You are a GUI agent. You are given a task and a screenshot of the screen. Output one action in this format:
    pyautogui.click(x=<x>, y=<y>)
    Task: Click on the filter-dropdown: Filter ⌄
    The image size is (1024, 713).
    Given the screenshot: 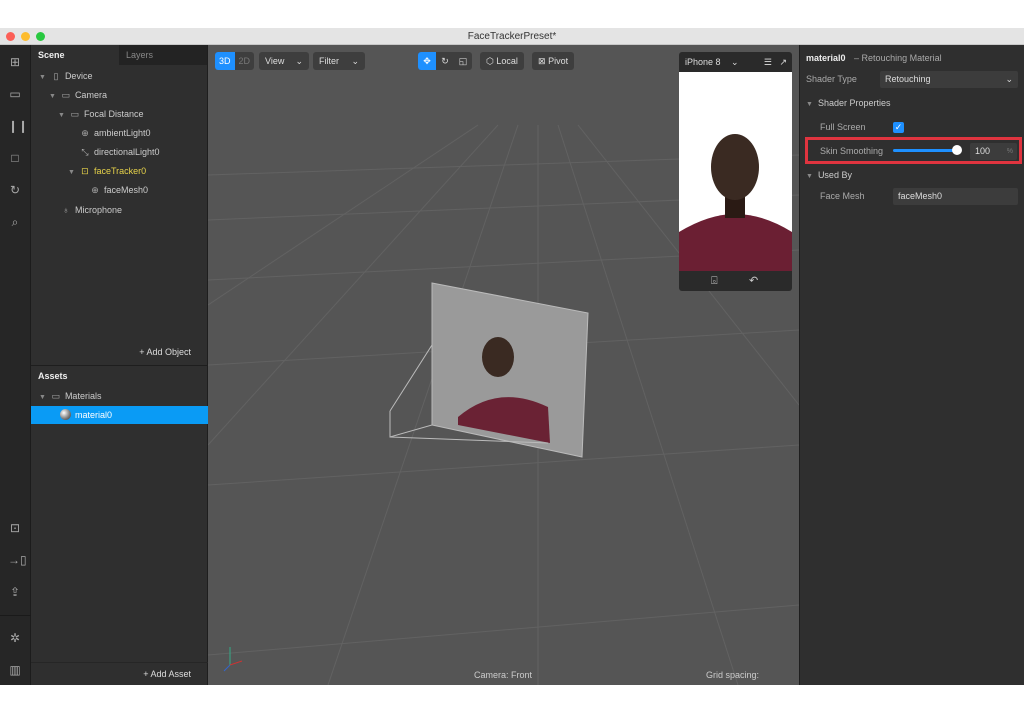 What is the action you would take?
    pyautogui.click(x=339, y=61)
    